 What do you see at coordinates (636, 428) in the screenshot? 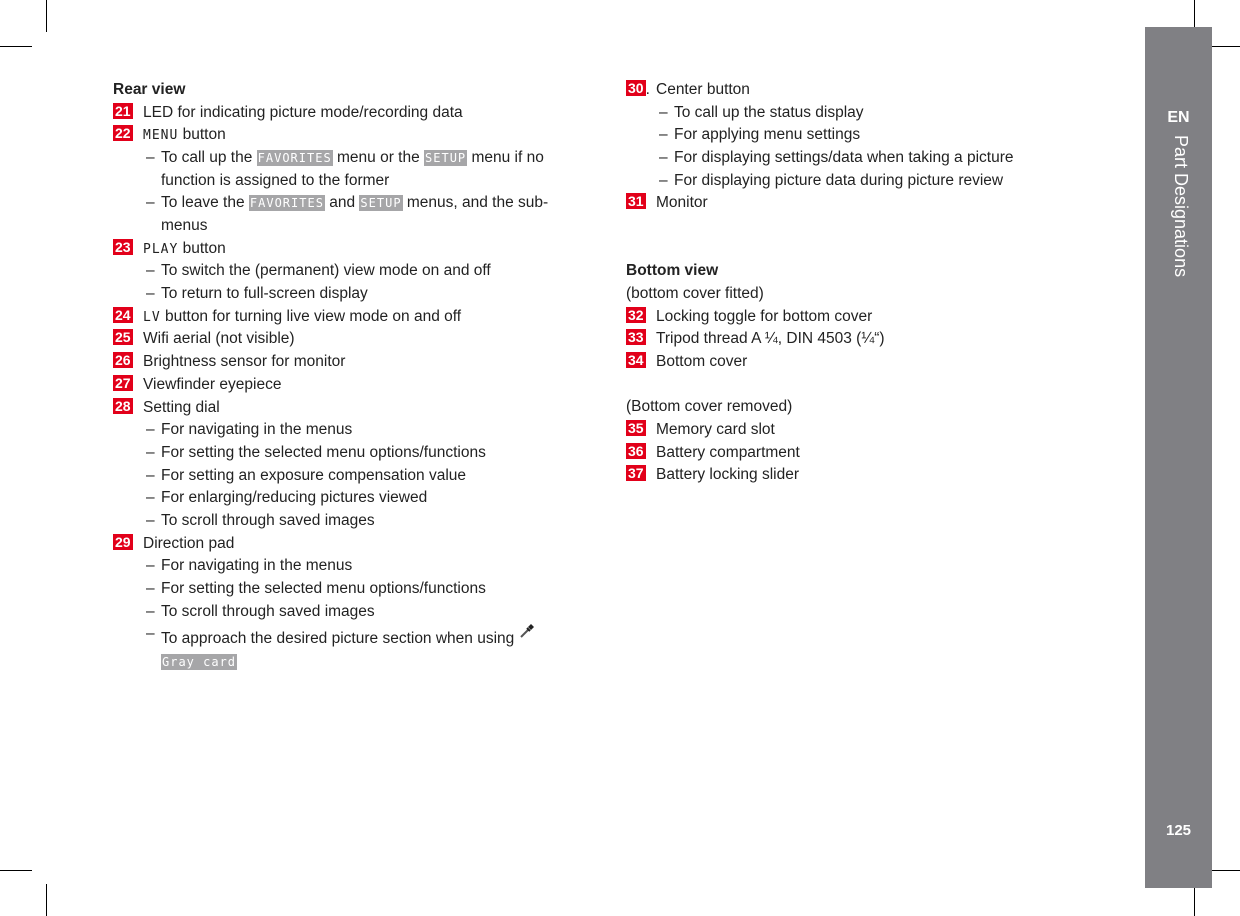
I see `item-number-badge: 35` at bounding box center [636, 428].